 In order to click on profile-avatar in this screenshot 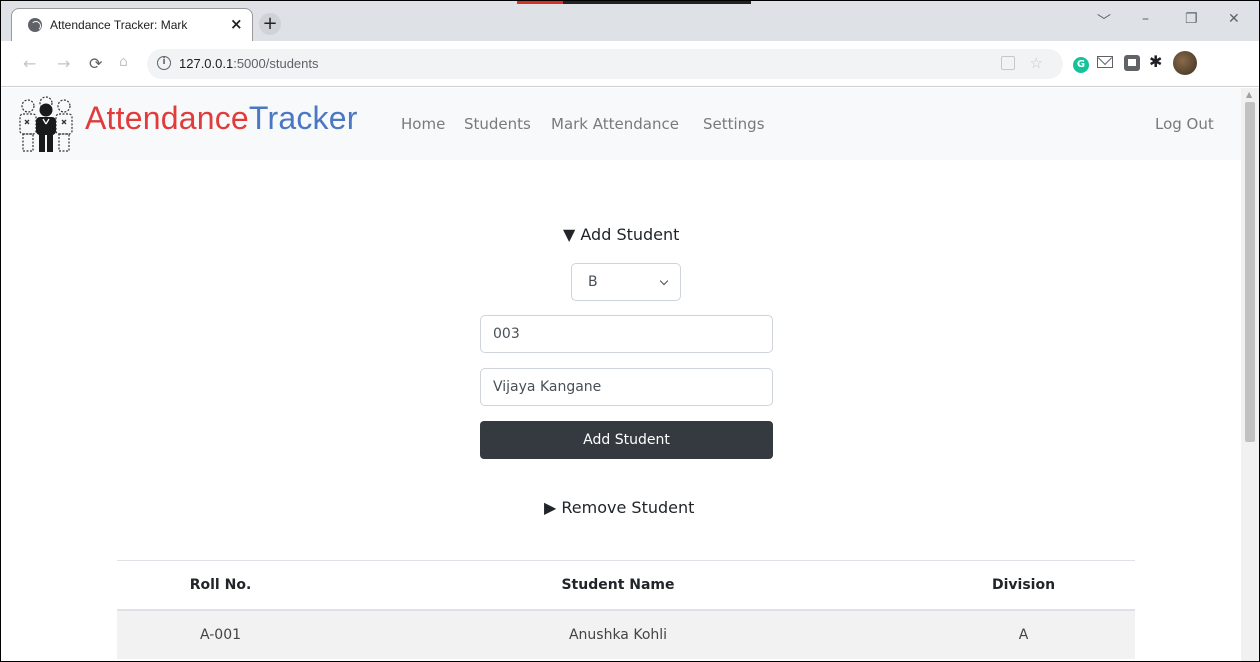, I will do `click(1185, 63)`.